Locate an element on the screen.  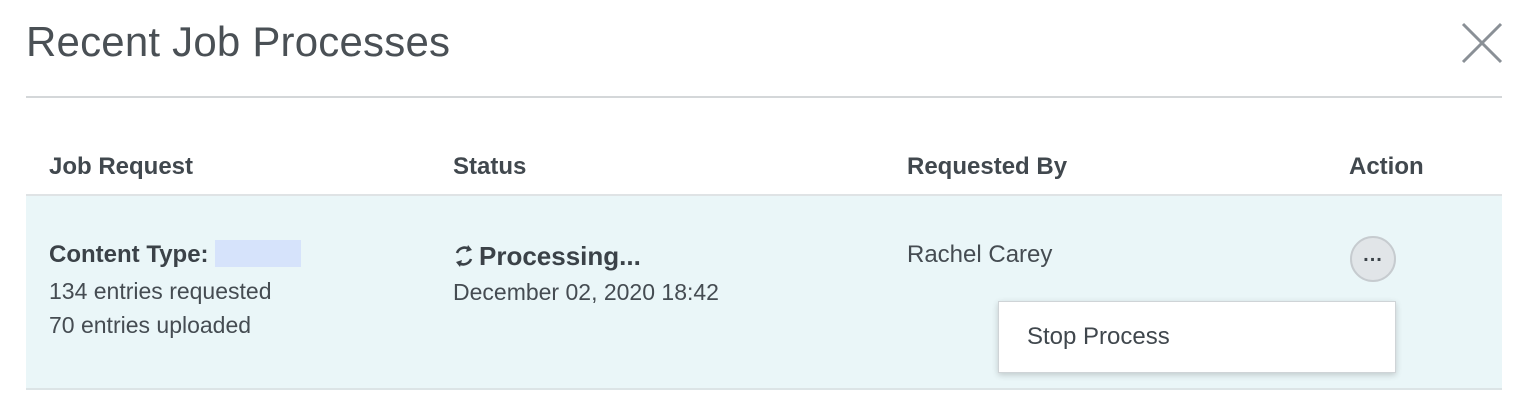
content-type-label: Content Type: is located at coordinates (129, 254).